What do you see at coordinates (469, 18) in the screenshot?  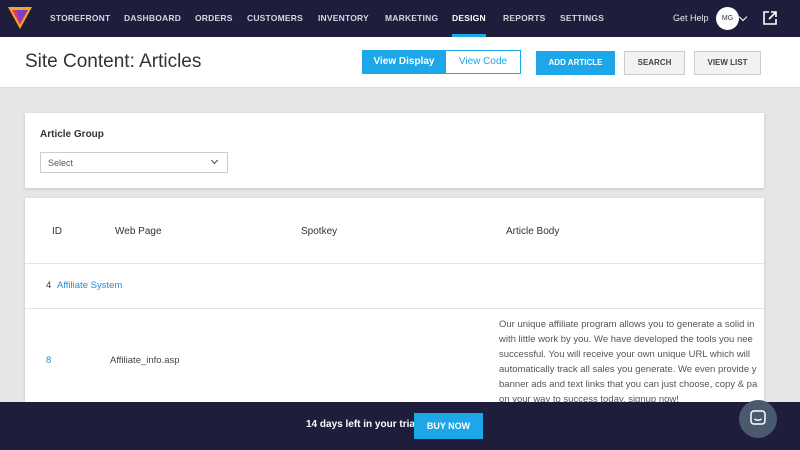 I see `nav-design: DESIGN` at bounding box center [469, 18].